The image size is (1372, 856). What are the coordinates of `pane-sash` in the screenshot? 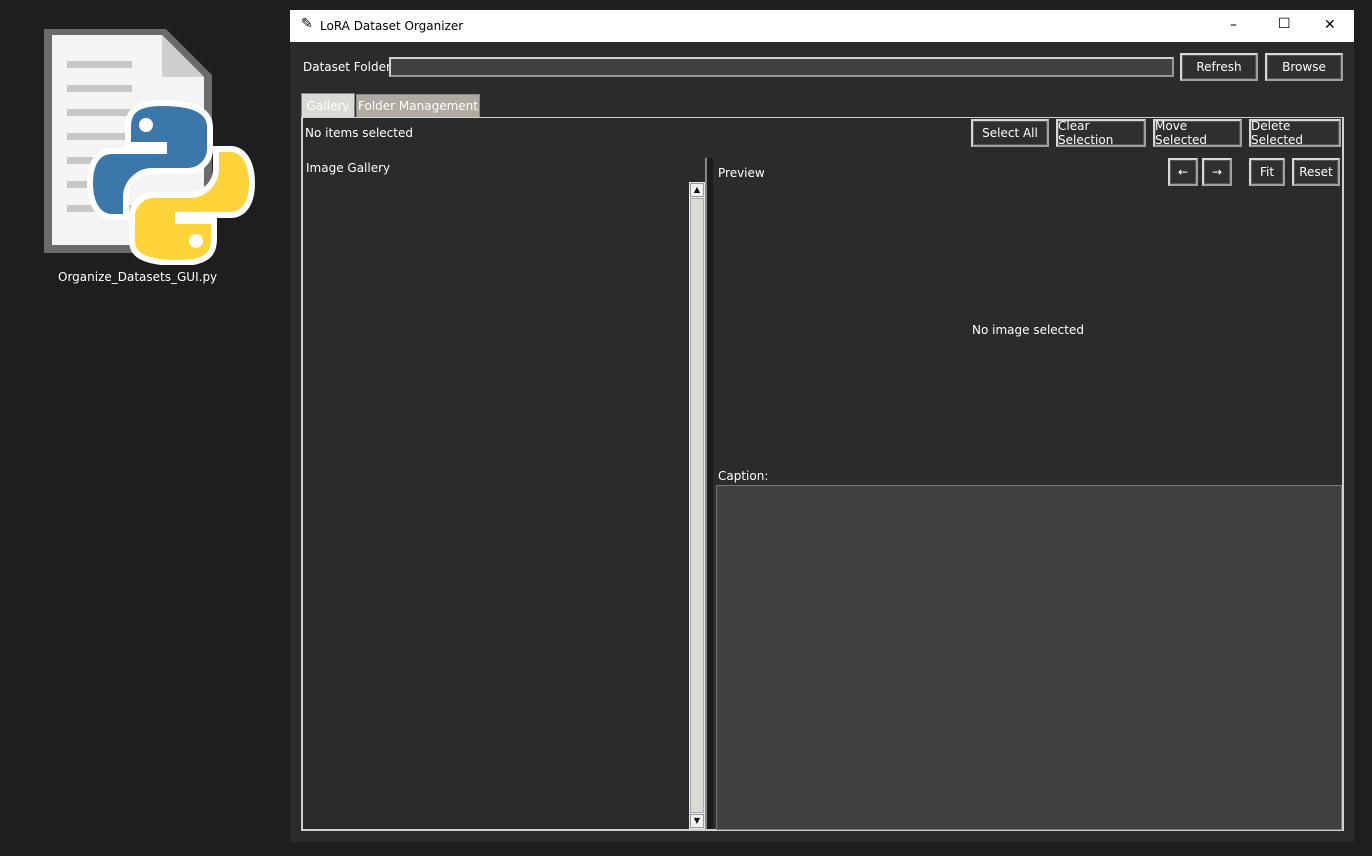 It's located at (709, 493).